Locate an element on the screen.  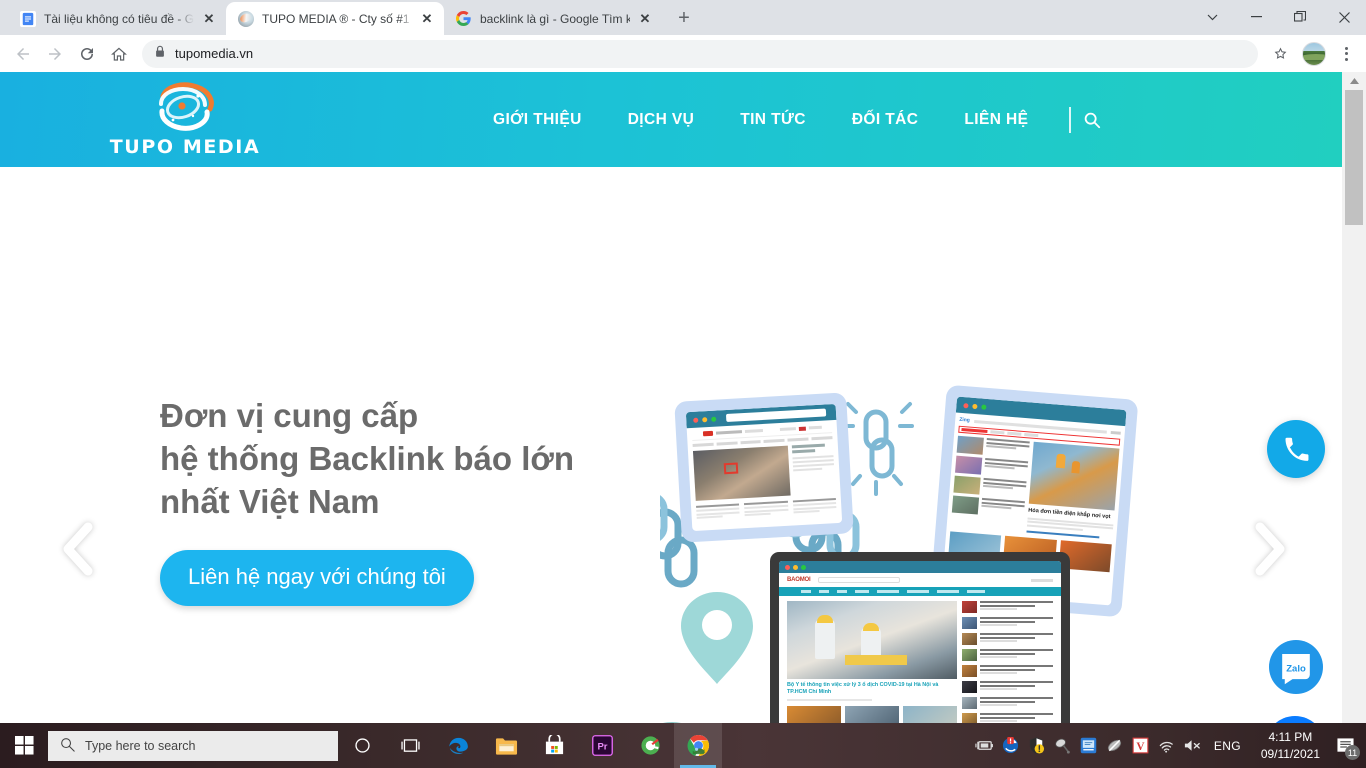
file-explorer-icon is located at coordinates (506, 745).